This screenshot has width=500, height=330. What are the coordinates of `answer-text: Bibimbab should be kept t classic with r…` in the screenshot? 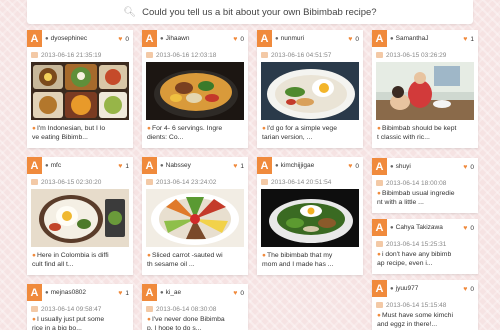 It's located at (416, 133).